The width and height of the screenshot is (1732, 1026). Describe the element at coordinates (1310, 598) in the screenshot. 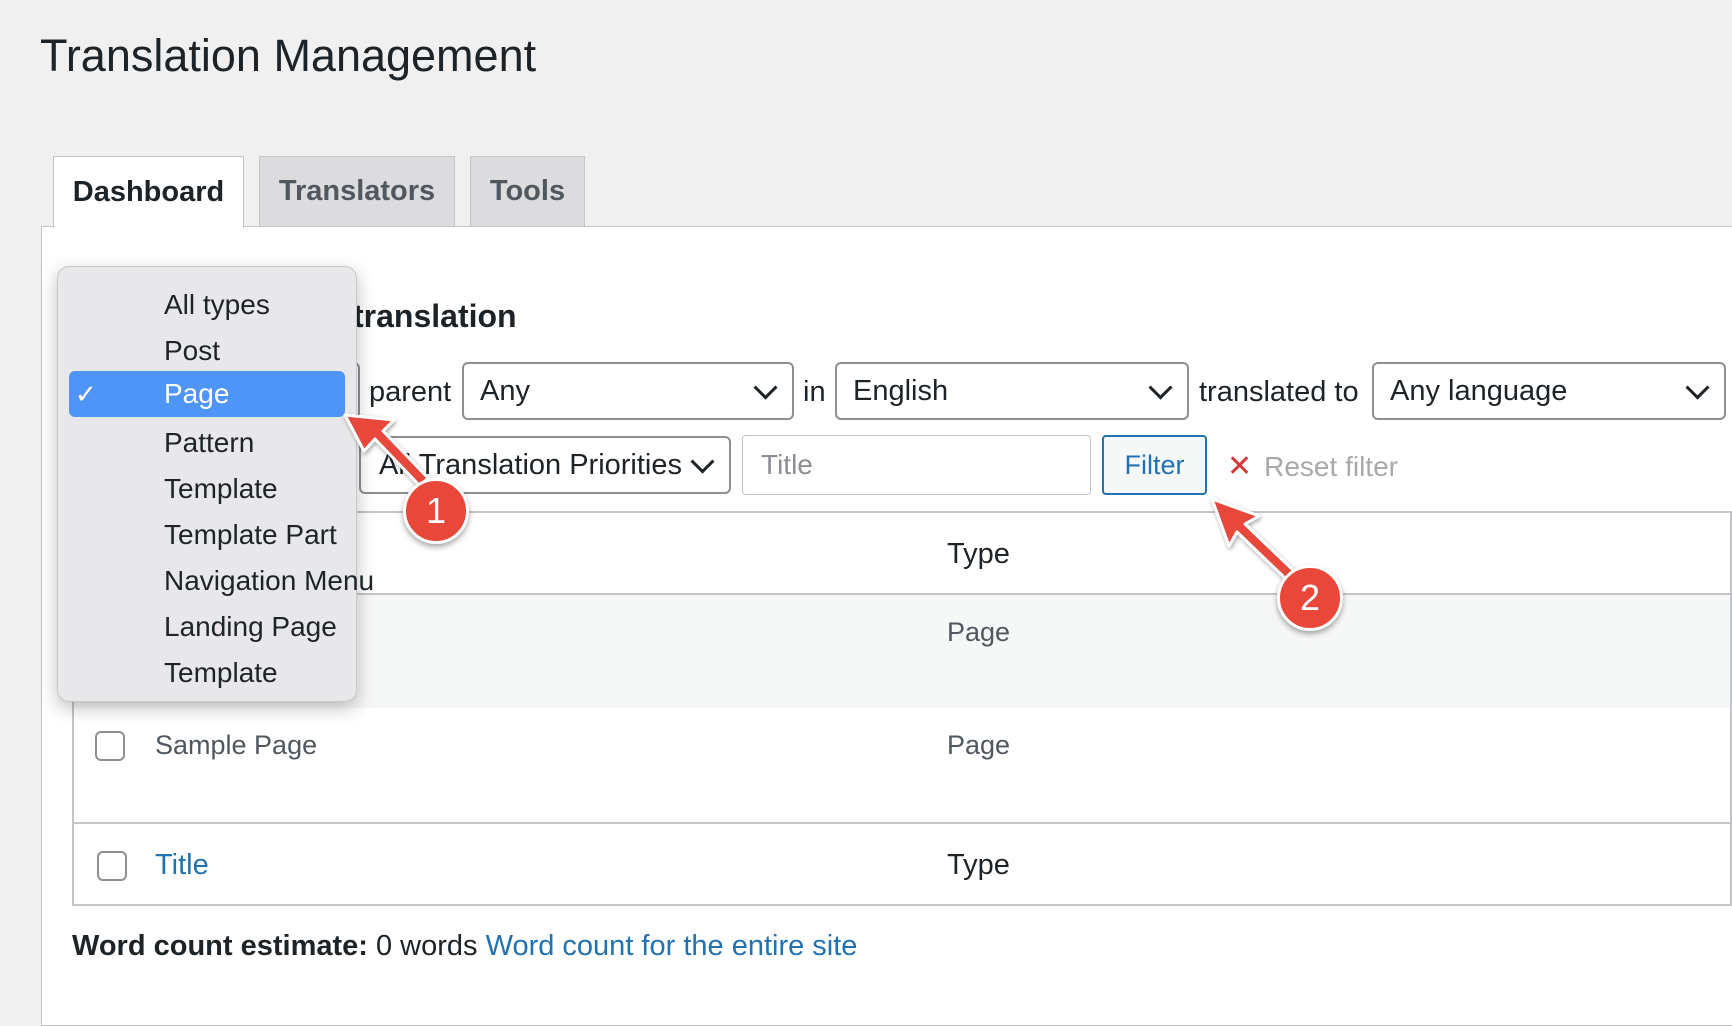

I see `annotation-badge-2: 2` at that location.